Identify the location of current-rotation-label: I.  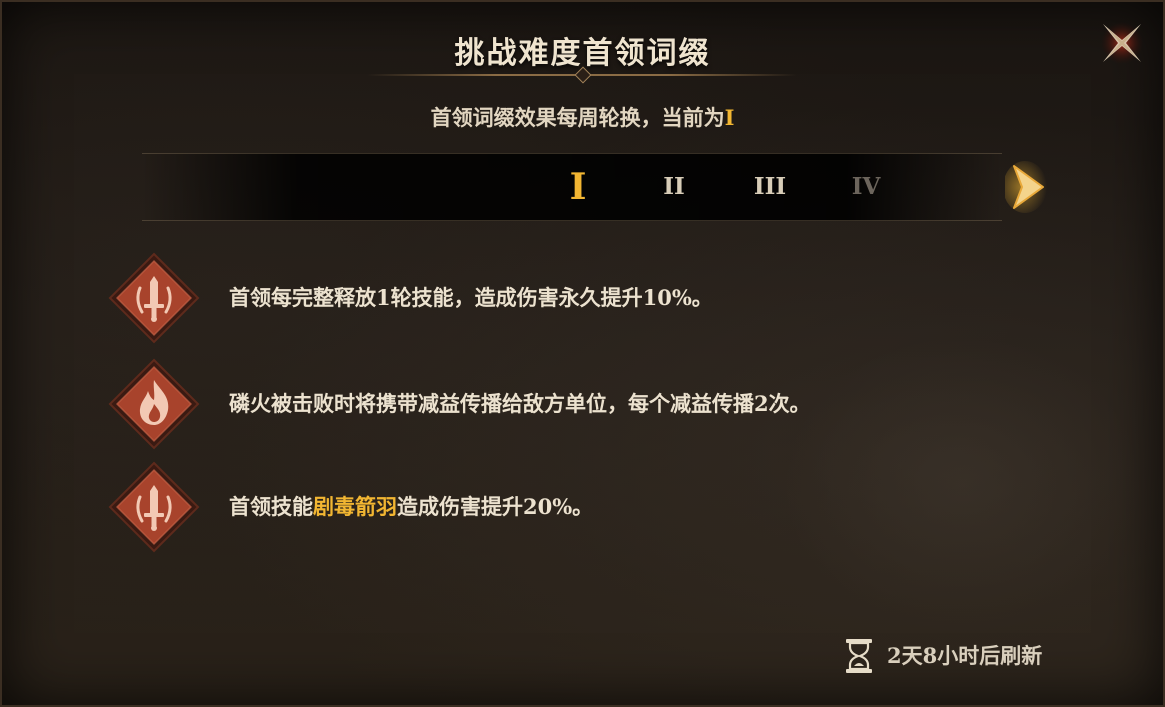
(729, 117).